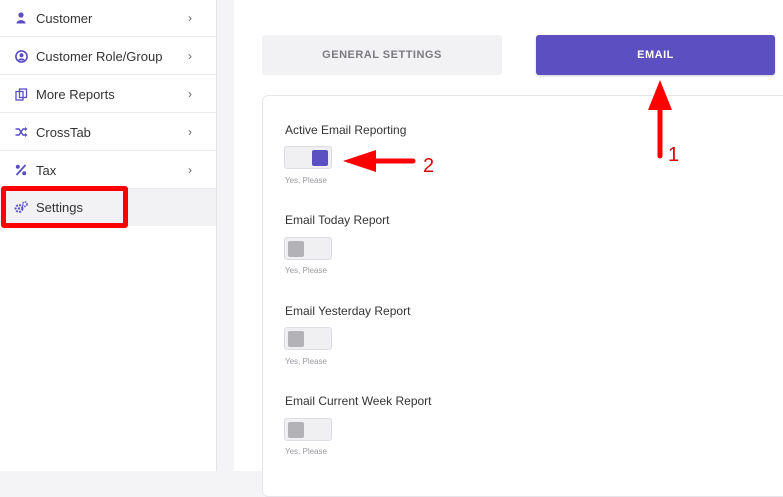 Image resolution: width=783 pixels, height=497 pixels. What do you see at coordinates (507, 126) in the screenshot?
I see `annotation-arrows` at bounding box center [507, 126].